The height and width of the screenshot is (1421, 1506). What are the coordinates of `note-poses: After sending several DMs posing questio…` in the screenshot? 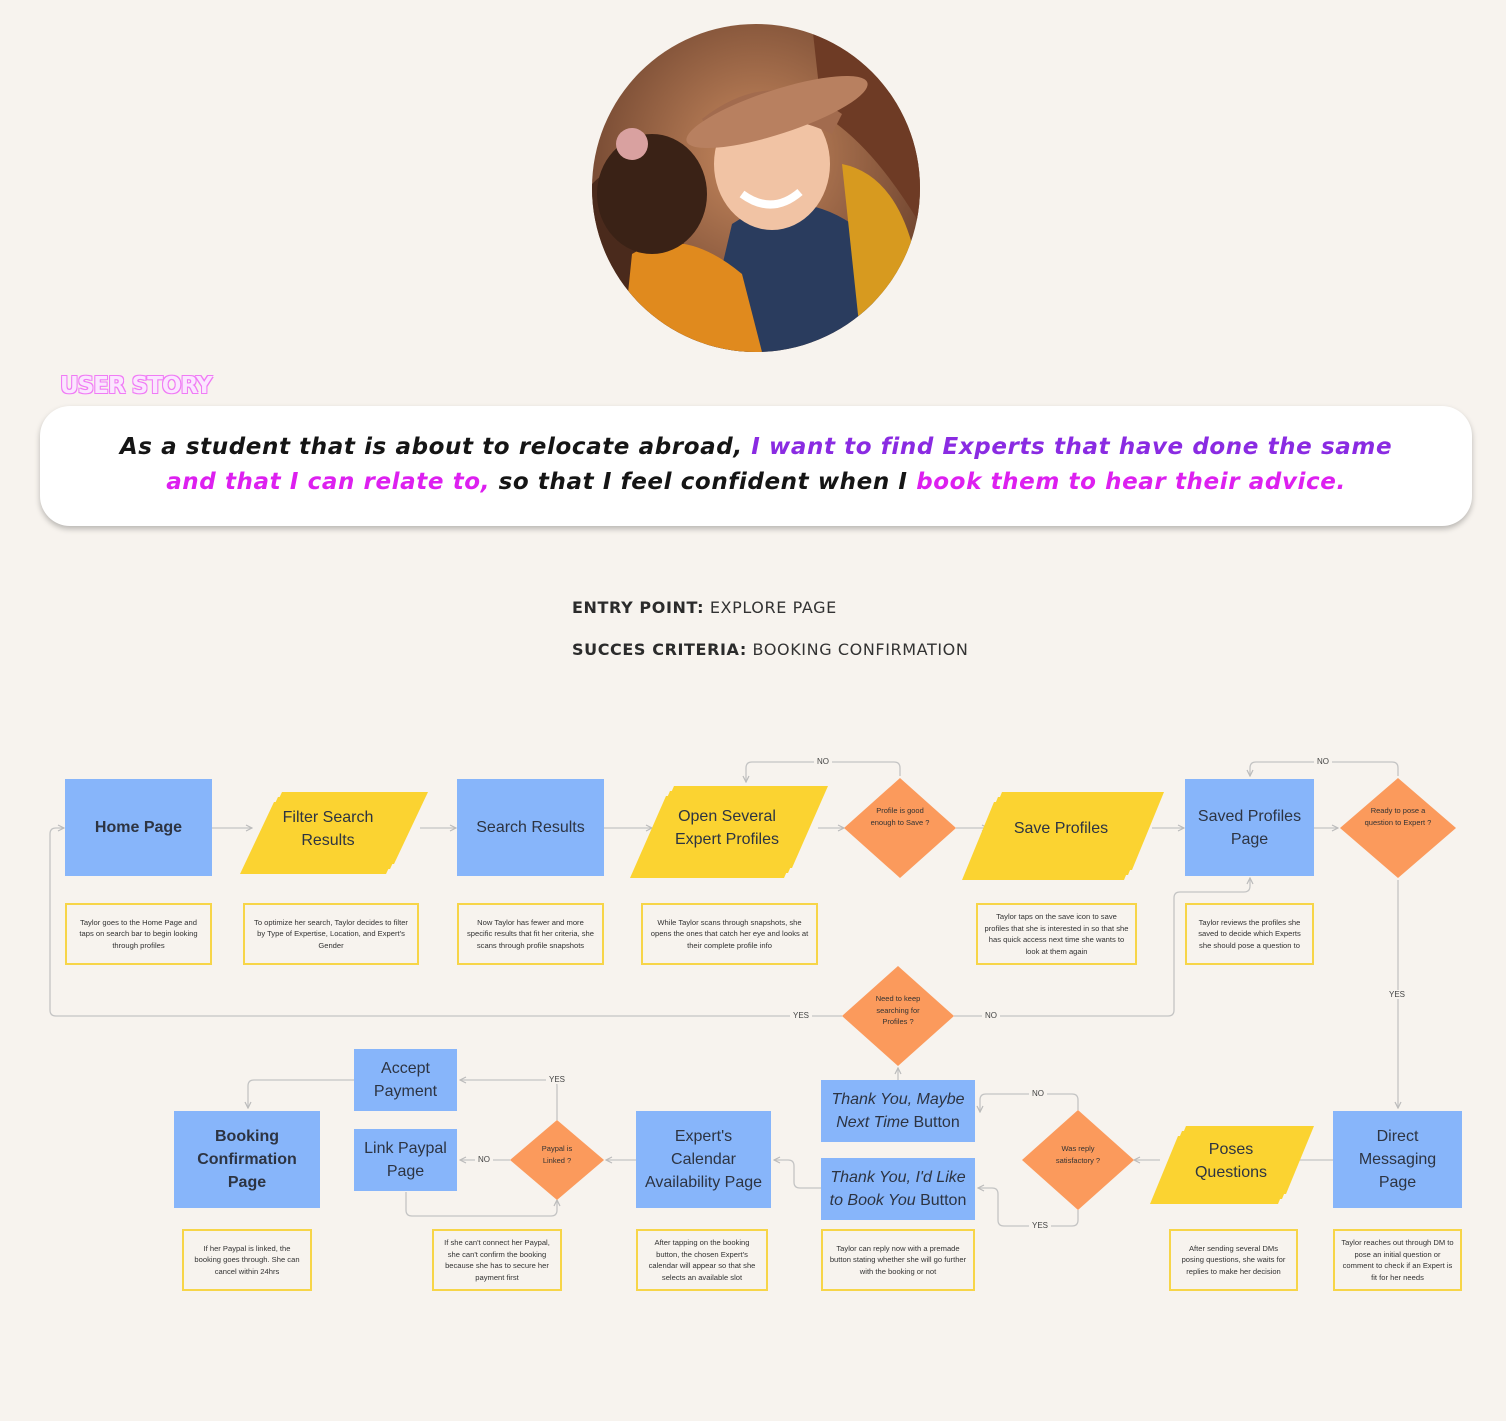 It's located at (1233, 1260).